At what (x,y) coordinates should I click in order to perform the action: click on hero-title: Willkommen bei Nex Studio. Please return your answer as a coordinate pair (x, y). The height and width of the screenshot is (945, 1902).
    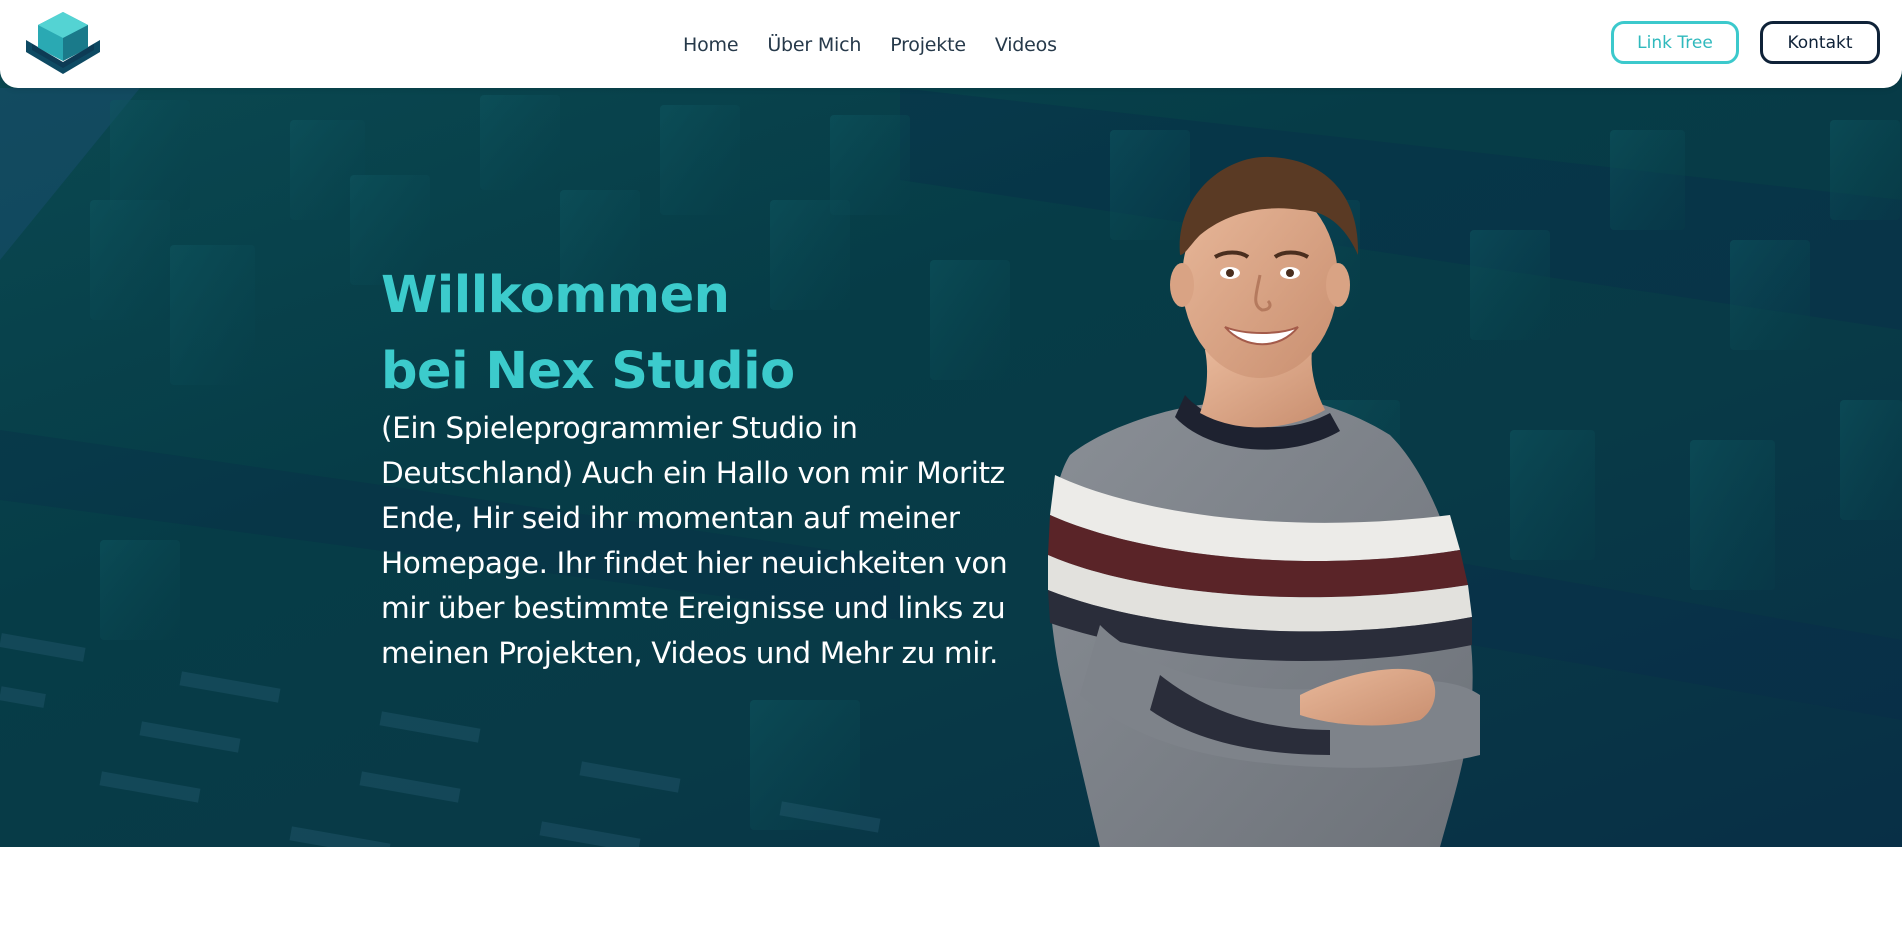
    Looking at the image, I should click on (711, 334).